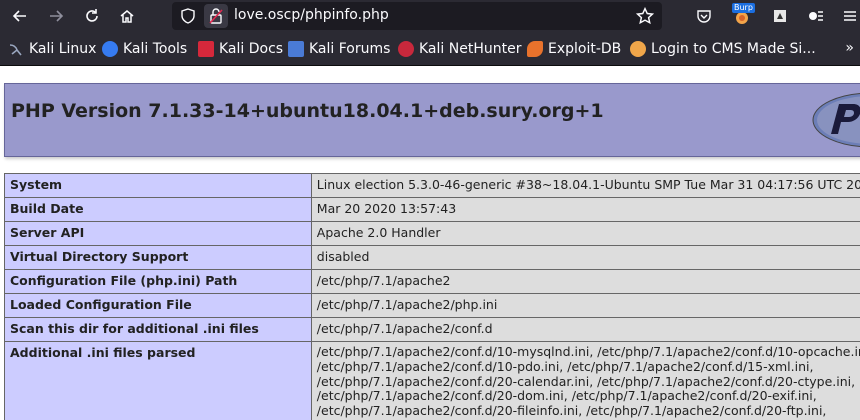 The image size is (860, 420). What do you see at coordinates (704, 16) in the screenshot?
I see `pocket-icon` at bounding box center [704, 16].